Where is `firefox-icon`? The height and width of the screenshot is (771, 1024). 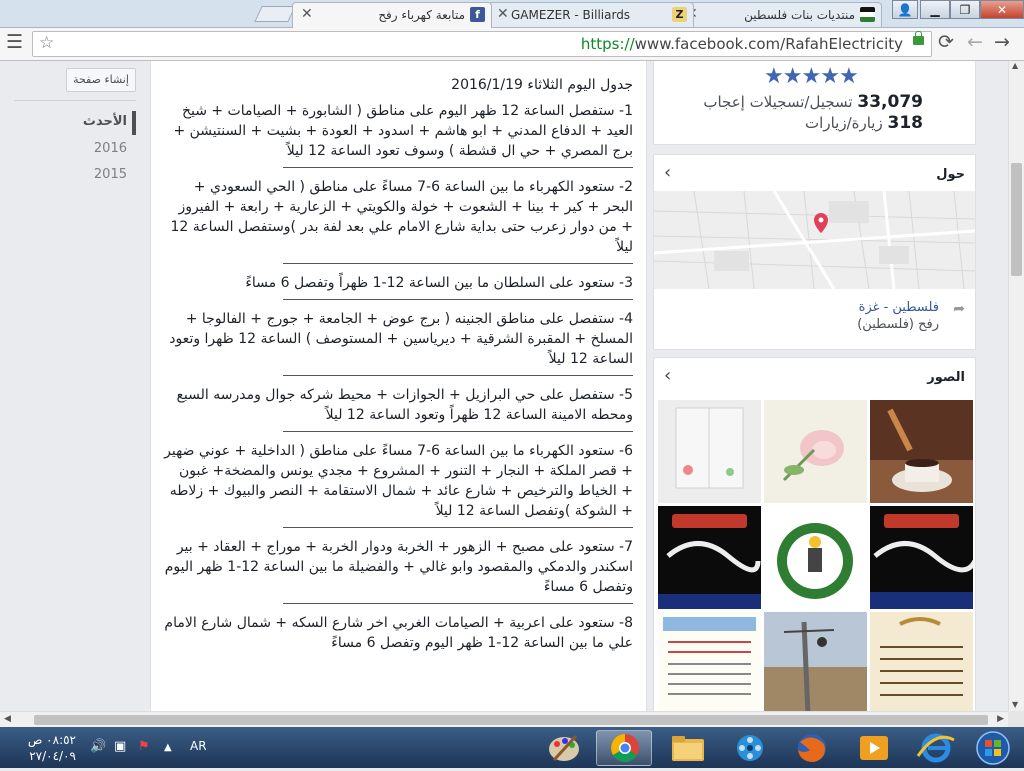 firefox-icon is located at coordinates (812, 748).